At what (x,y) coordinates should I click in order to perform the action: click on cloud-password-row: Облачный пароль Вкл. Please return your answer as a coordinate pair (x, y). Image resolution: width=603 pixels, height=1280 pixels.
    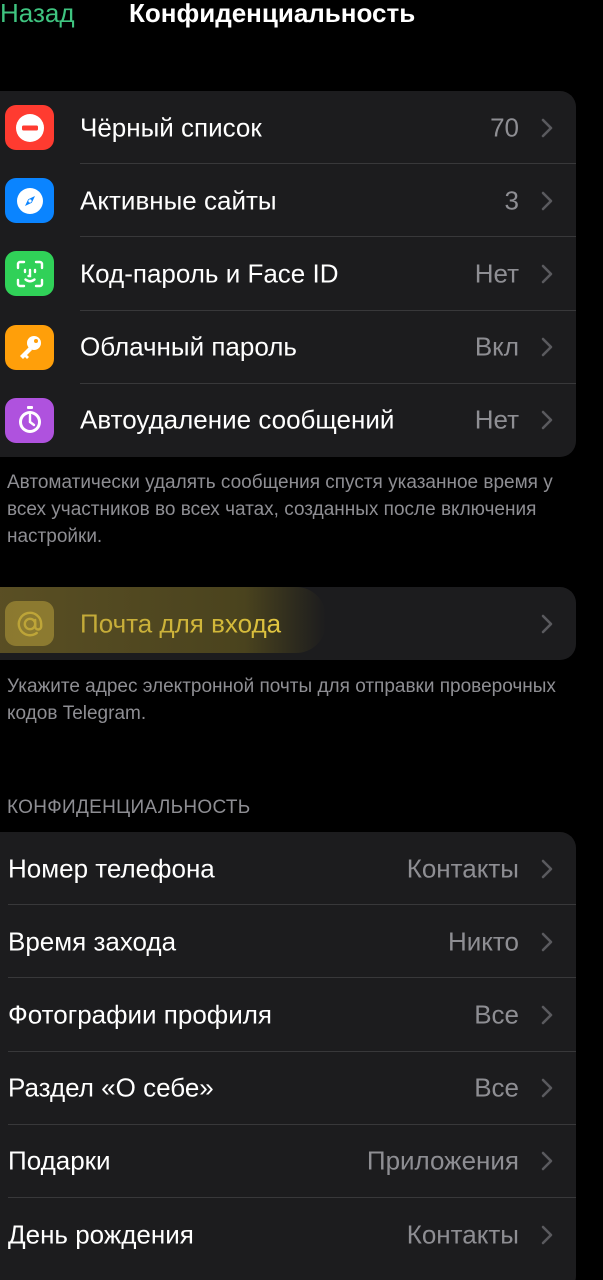
    Looking at the image, I should click on (288, 347).